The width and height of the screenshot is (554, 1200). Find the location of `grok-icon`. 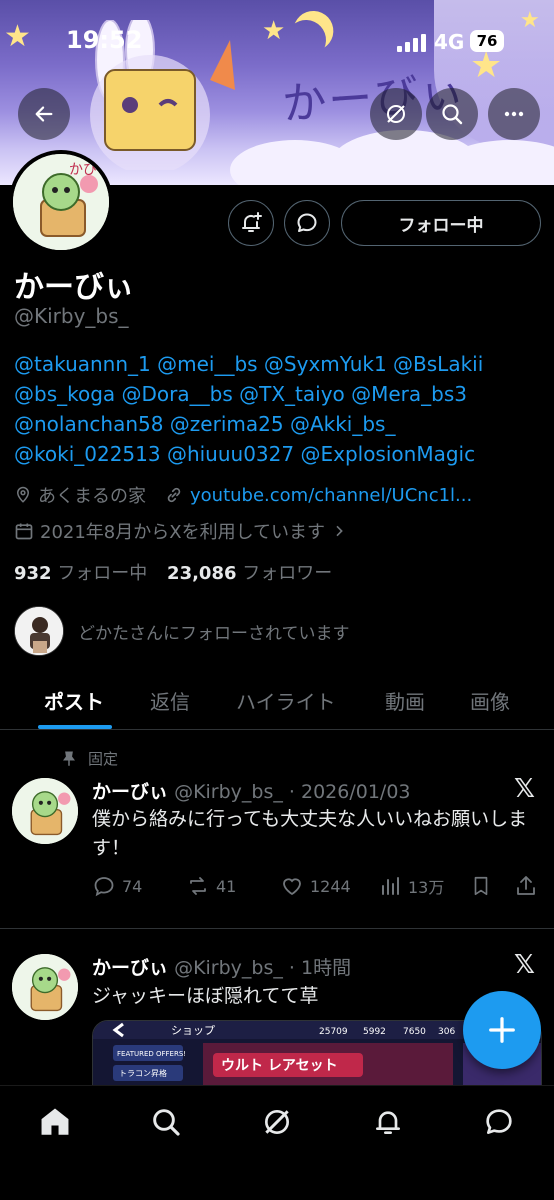

grok-icon is located at coordinates (277, 1122).